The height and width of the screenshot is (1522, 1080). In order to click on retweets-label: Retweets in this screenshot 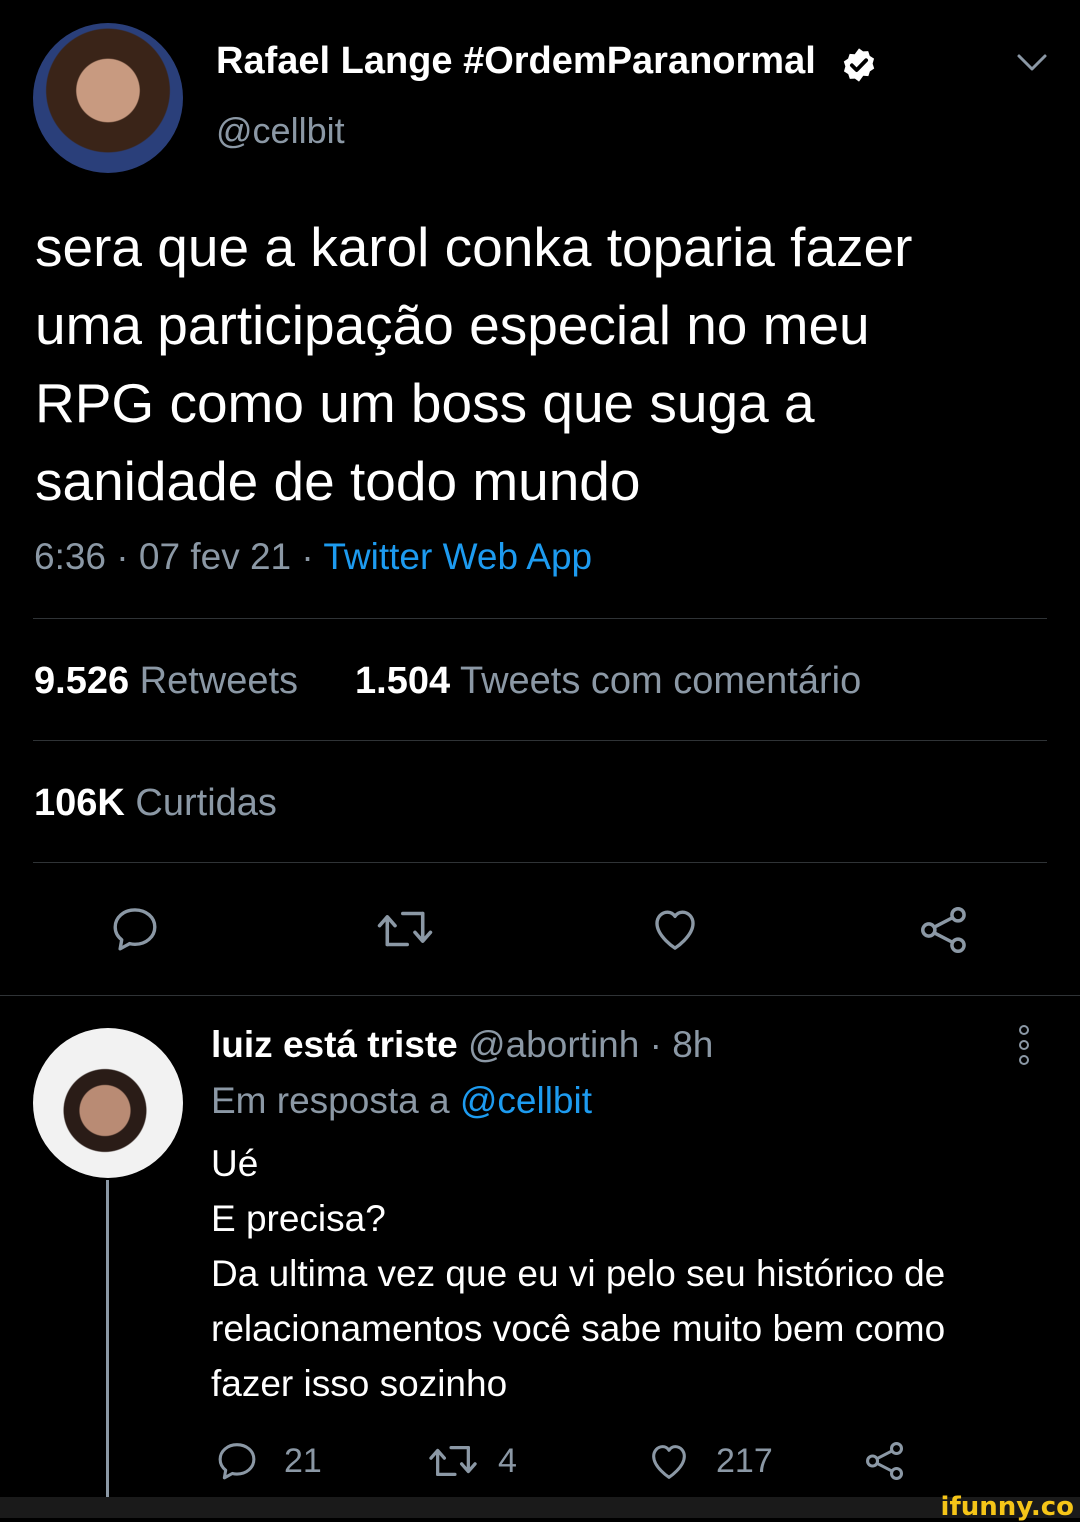, I will do `click(219, 681)`.